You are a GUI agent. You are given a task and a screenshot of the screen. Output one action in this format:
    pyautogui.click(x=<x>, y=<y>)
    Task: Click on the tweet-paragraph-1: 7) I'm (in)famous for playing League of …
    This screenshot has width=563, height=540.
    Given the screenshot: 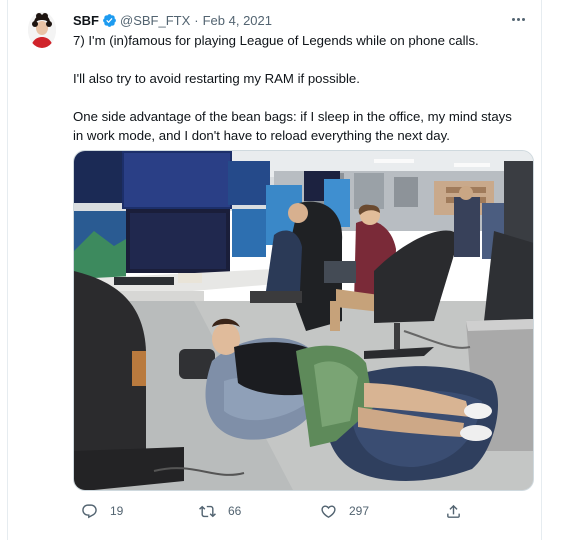 What is the action you would take?
    pyautogui.click(x=276, y=40)
    